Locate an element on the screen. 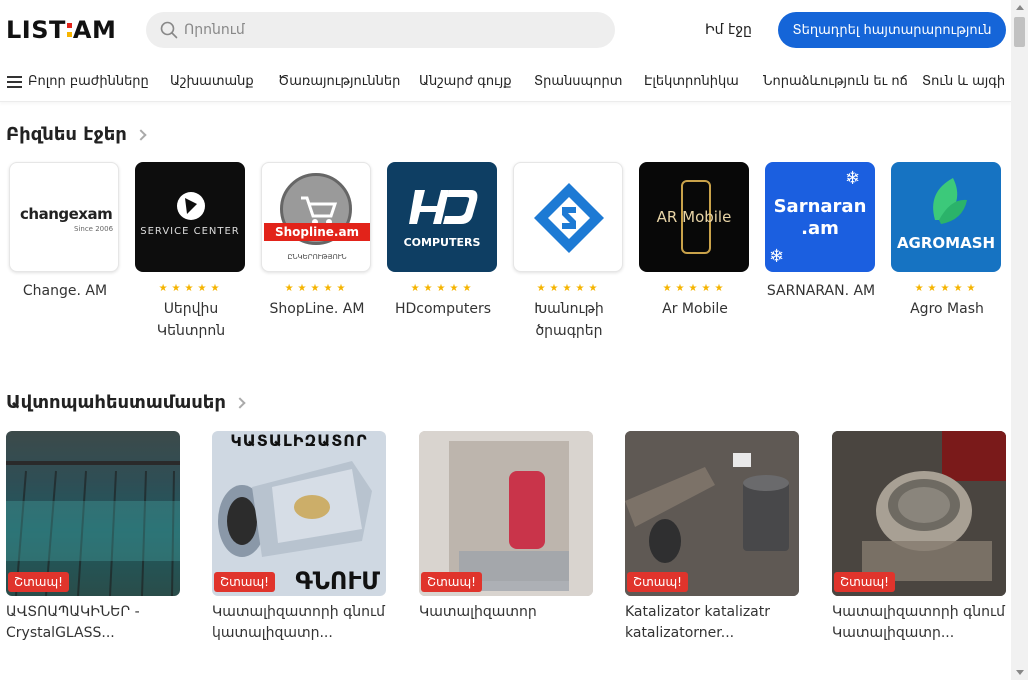 This screenshot has width=1028, height=680. business-logo: changexam Since 2006 is located at coordinates (64, 217).